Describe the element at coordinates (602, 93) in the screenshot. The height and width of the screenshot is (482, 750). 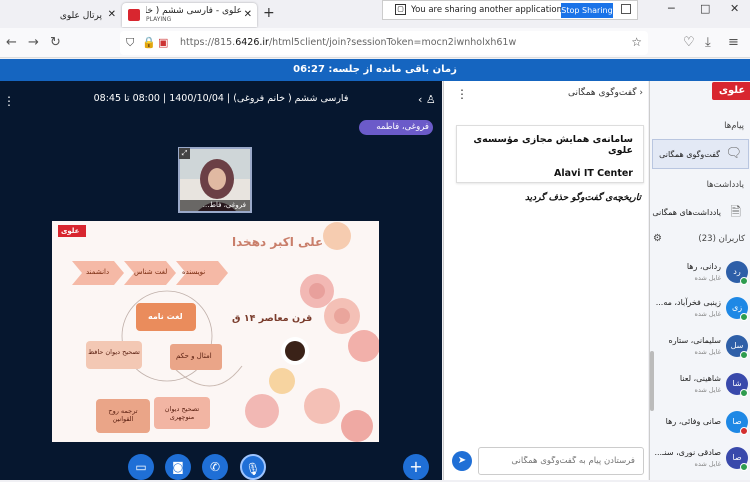
I see `chat-header-title: گفت‌وگوی همگانی` at that location.